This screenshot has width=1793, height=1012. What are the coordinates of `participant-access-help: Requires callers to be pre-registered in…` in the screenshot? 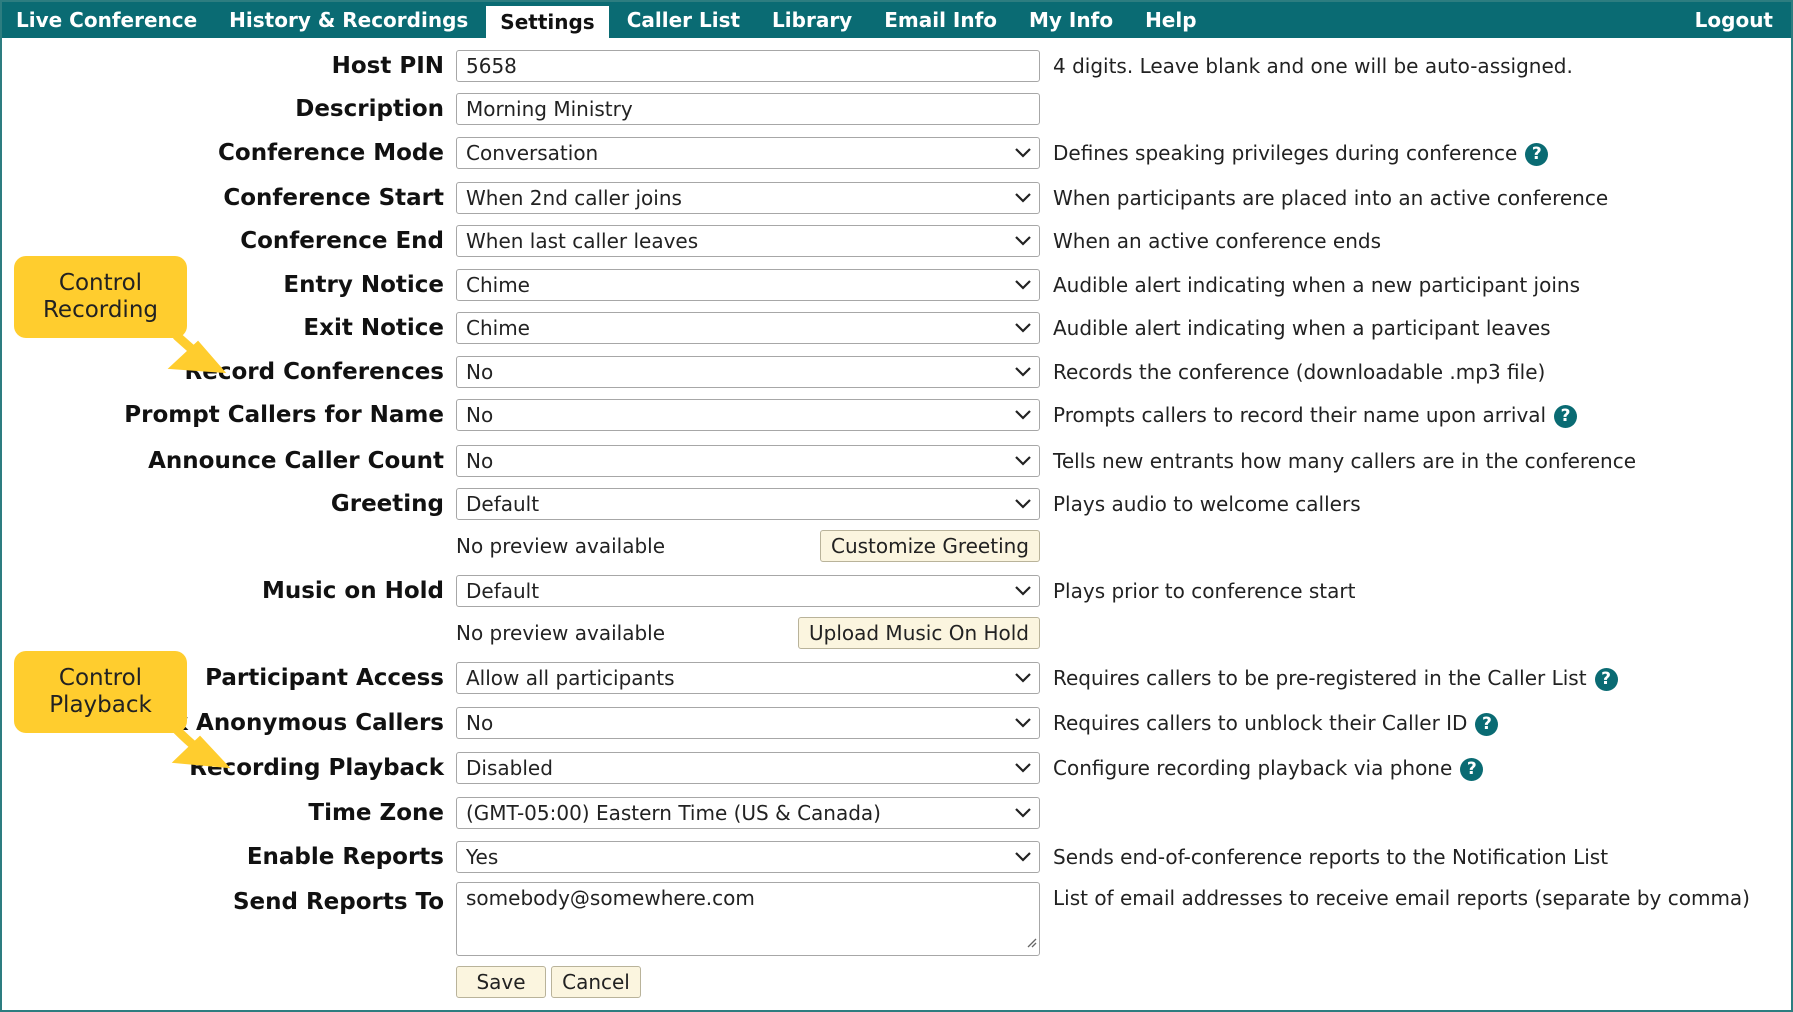 It's located at (1335, 678).